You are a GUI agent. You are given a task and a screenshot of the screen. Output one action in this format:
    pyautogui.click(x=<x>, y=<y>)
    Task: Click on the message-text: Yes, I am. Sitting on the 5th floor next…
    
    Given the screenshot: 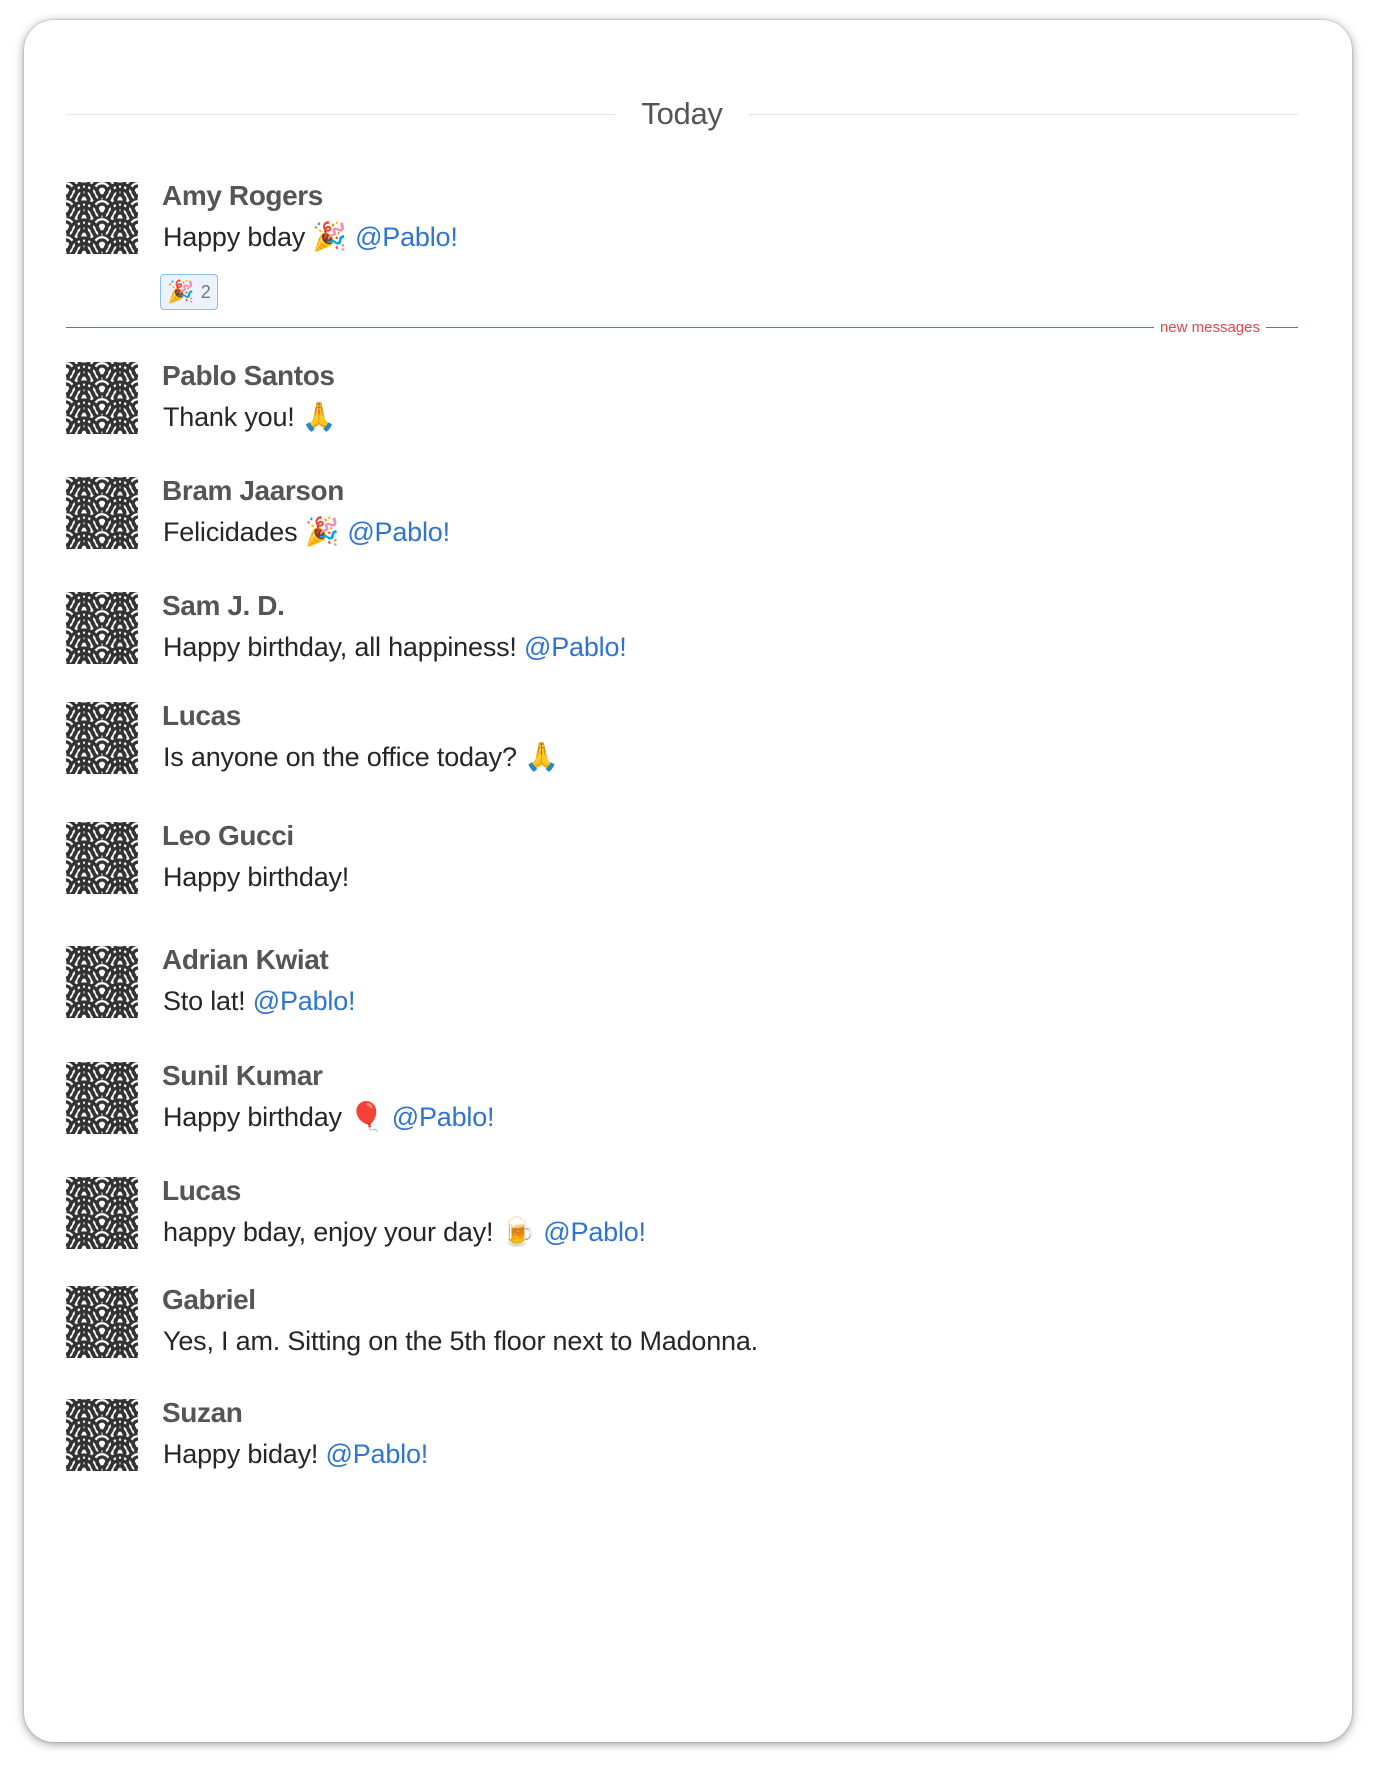 What is the action you would take?
    pyautogui.click(x=460, y=1340)
    